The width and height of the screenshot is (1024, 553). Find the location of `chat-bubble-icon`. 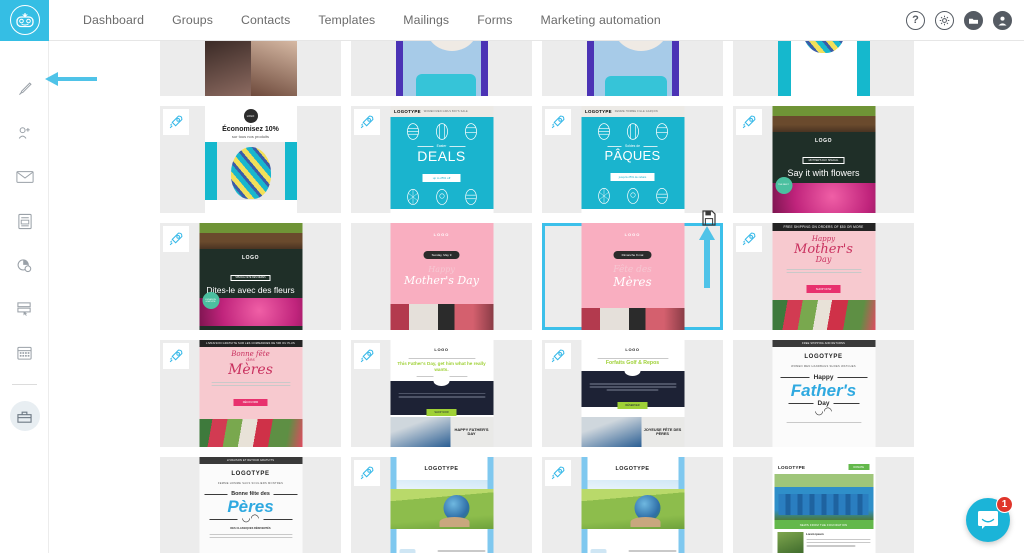

chat-bubble-icon is located at coordinates (988, 520).